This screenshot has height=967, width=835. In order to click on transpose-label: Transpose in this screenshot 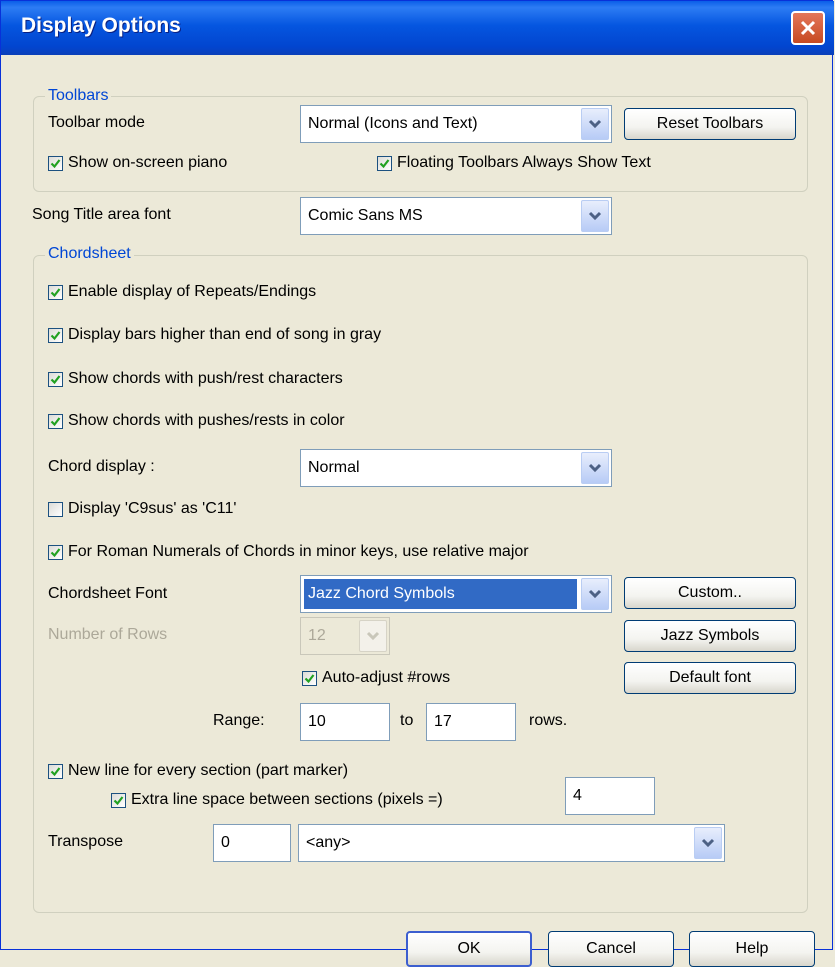, I will do `click(85, 841)`.